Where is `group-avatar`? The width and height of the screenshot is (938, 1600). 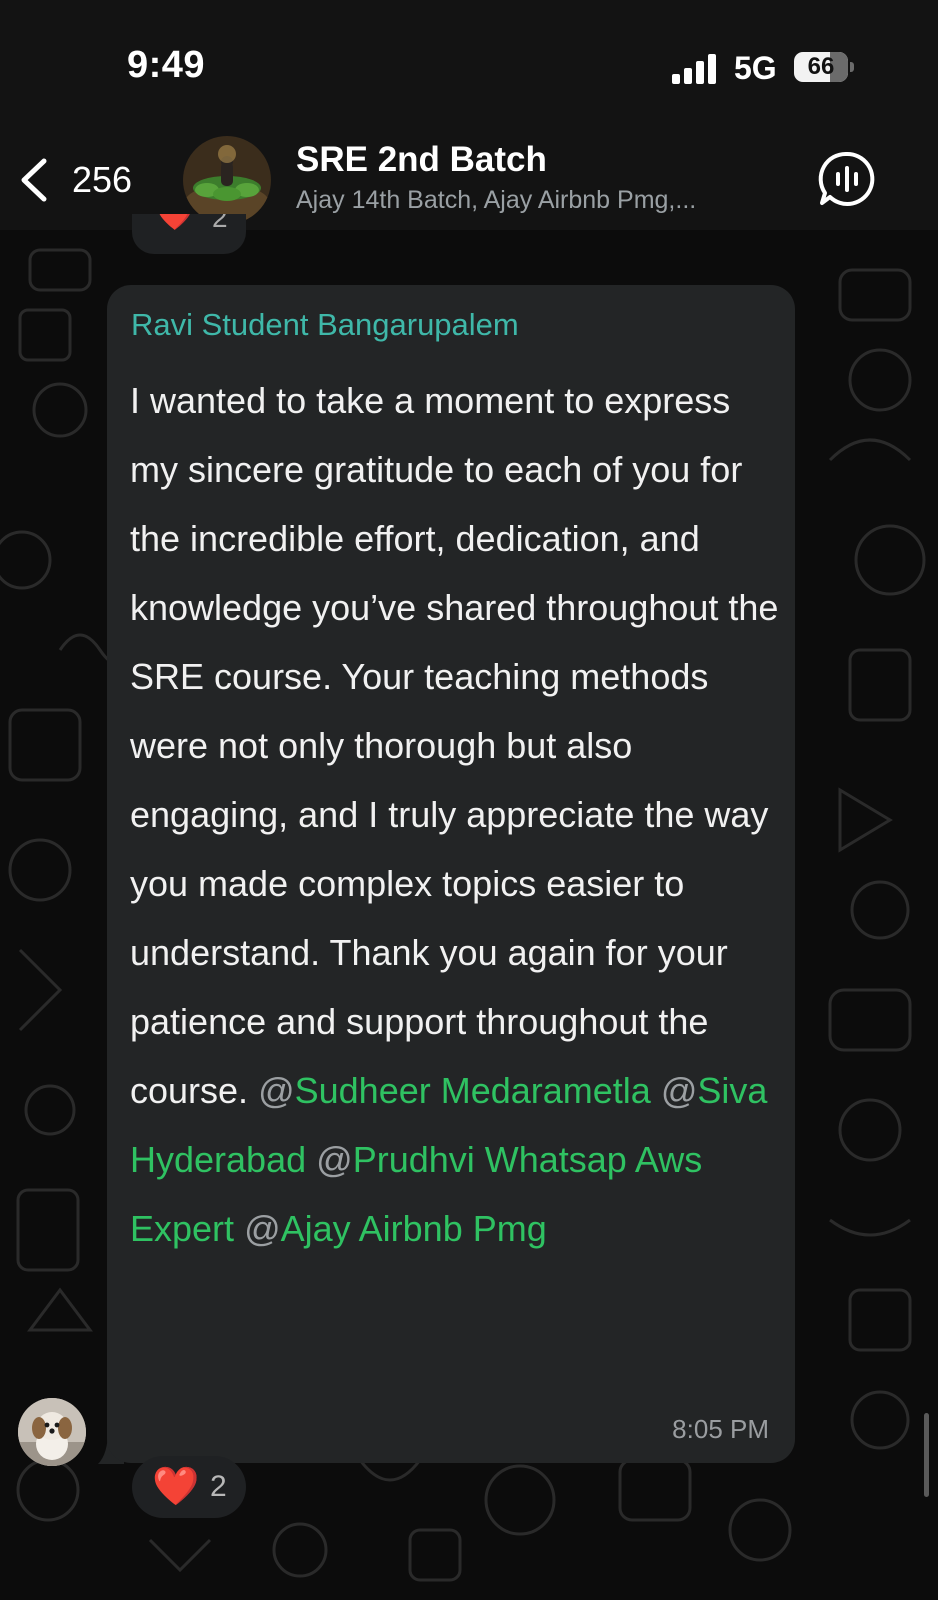 group-avatar is located at coordinates (227, 180).